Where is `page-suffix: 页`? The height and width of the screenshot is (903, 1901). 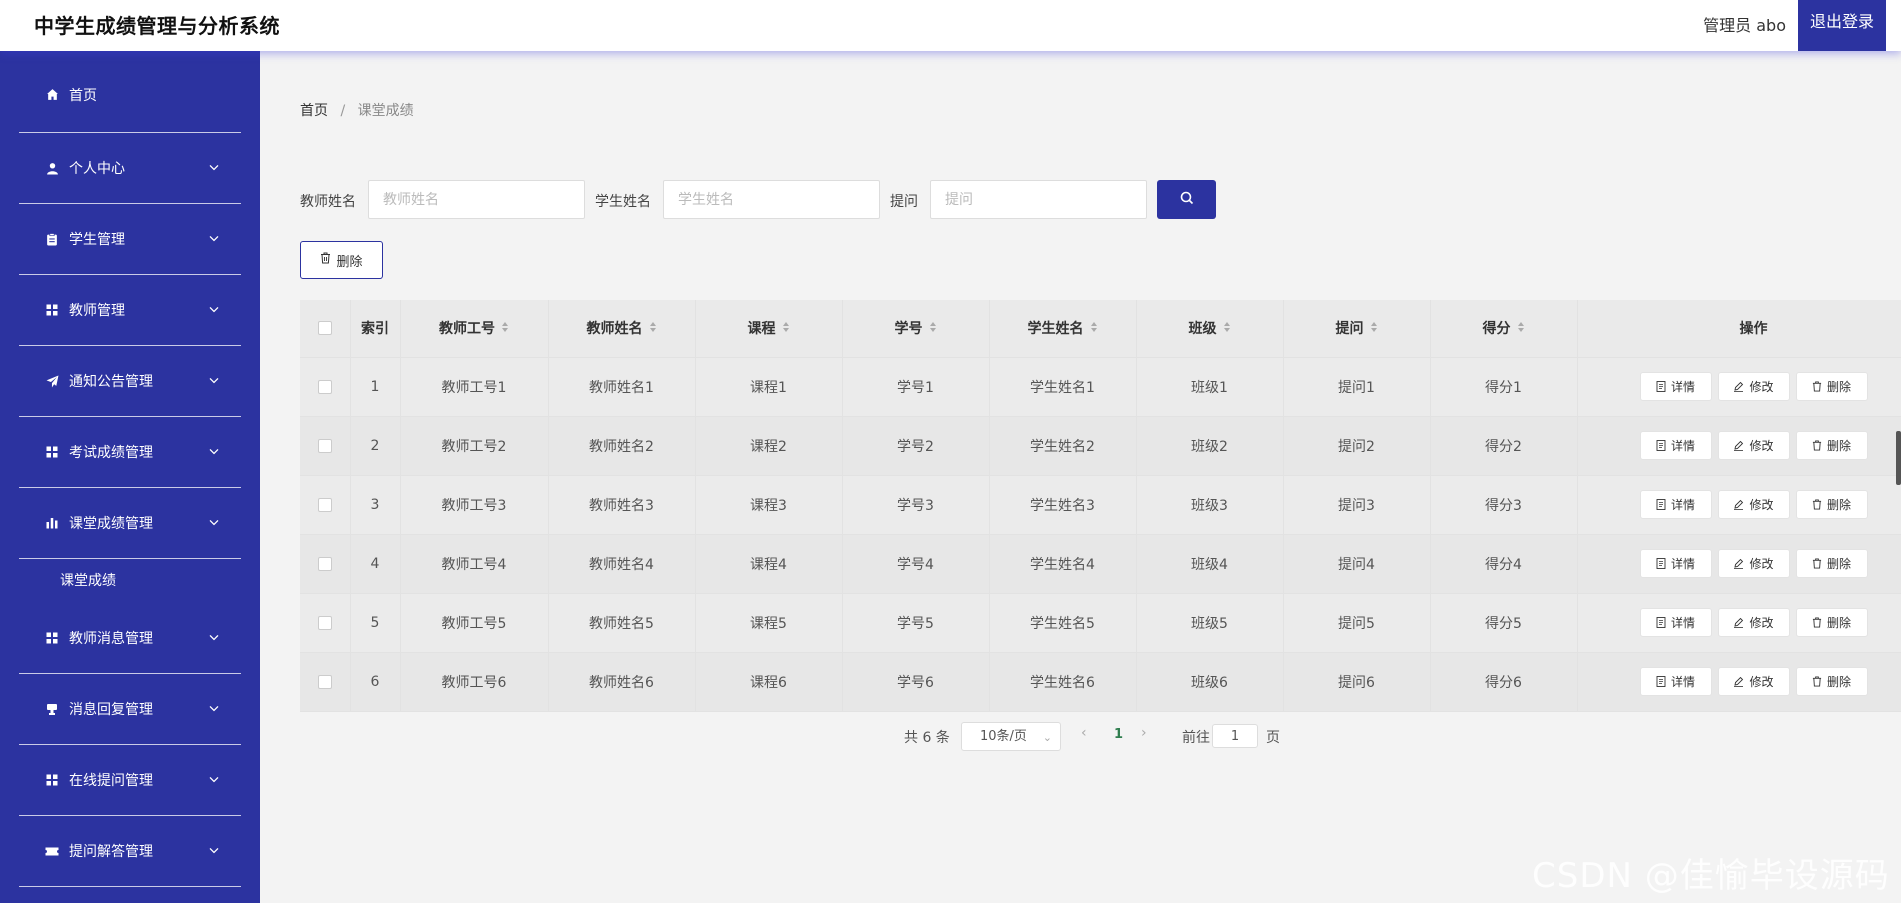
page-suffix: 页 is located at coordinates (1273, 738).